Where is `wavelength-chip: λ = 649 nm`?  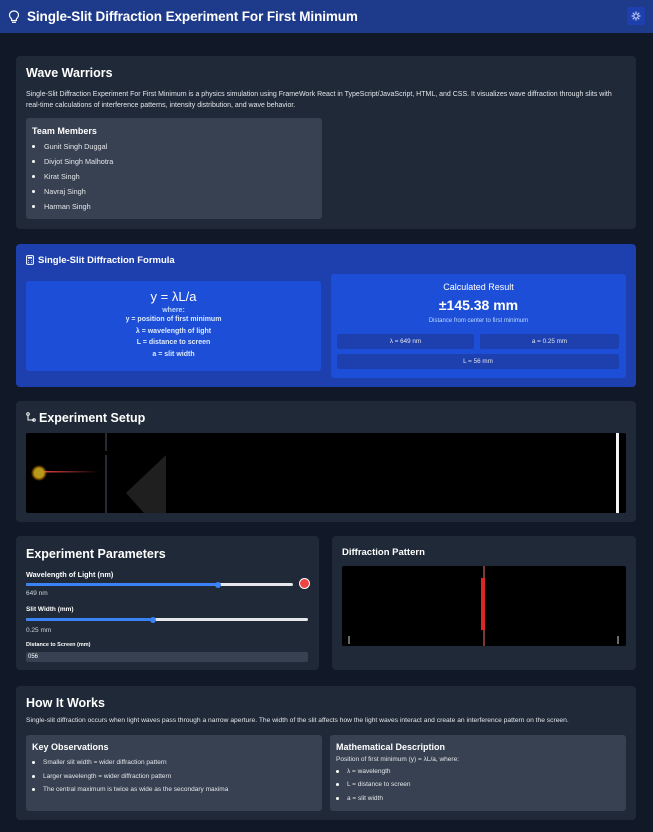
wavelength-chip: λ = 649 nm is located at coordinates (405, 341).